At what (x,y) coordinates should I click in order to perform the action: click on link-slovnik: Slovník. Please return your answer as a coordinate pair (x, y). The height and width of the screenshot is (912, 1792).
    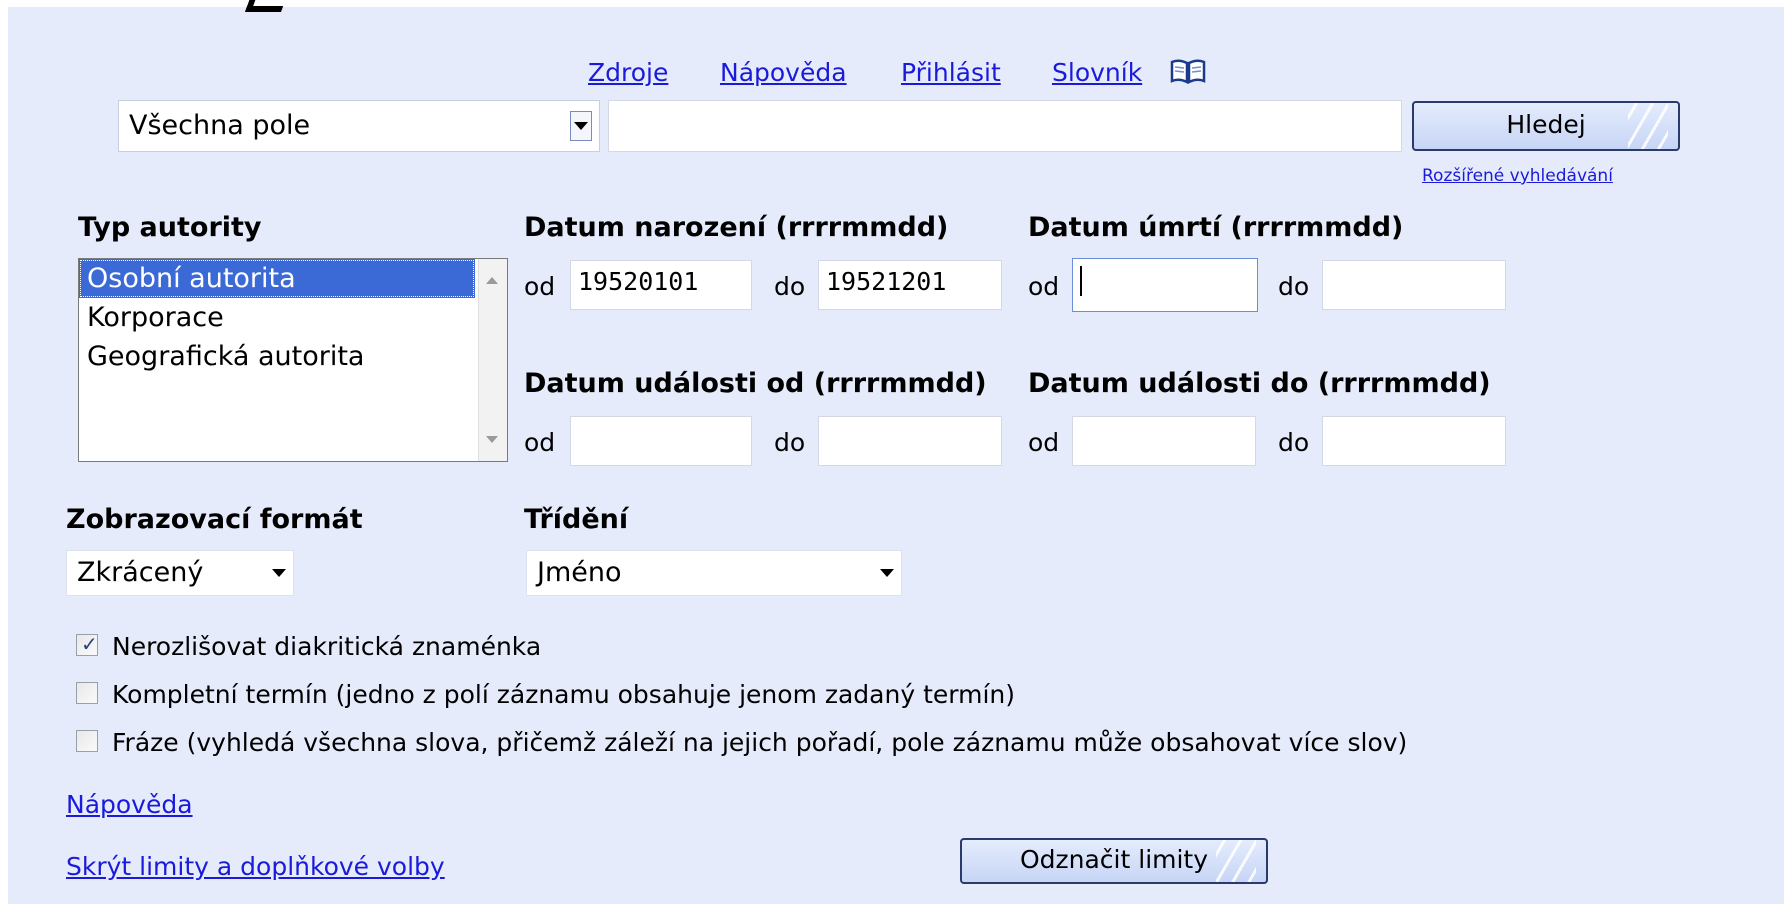
    Looking at the image, I should click on (1097, 72).